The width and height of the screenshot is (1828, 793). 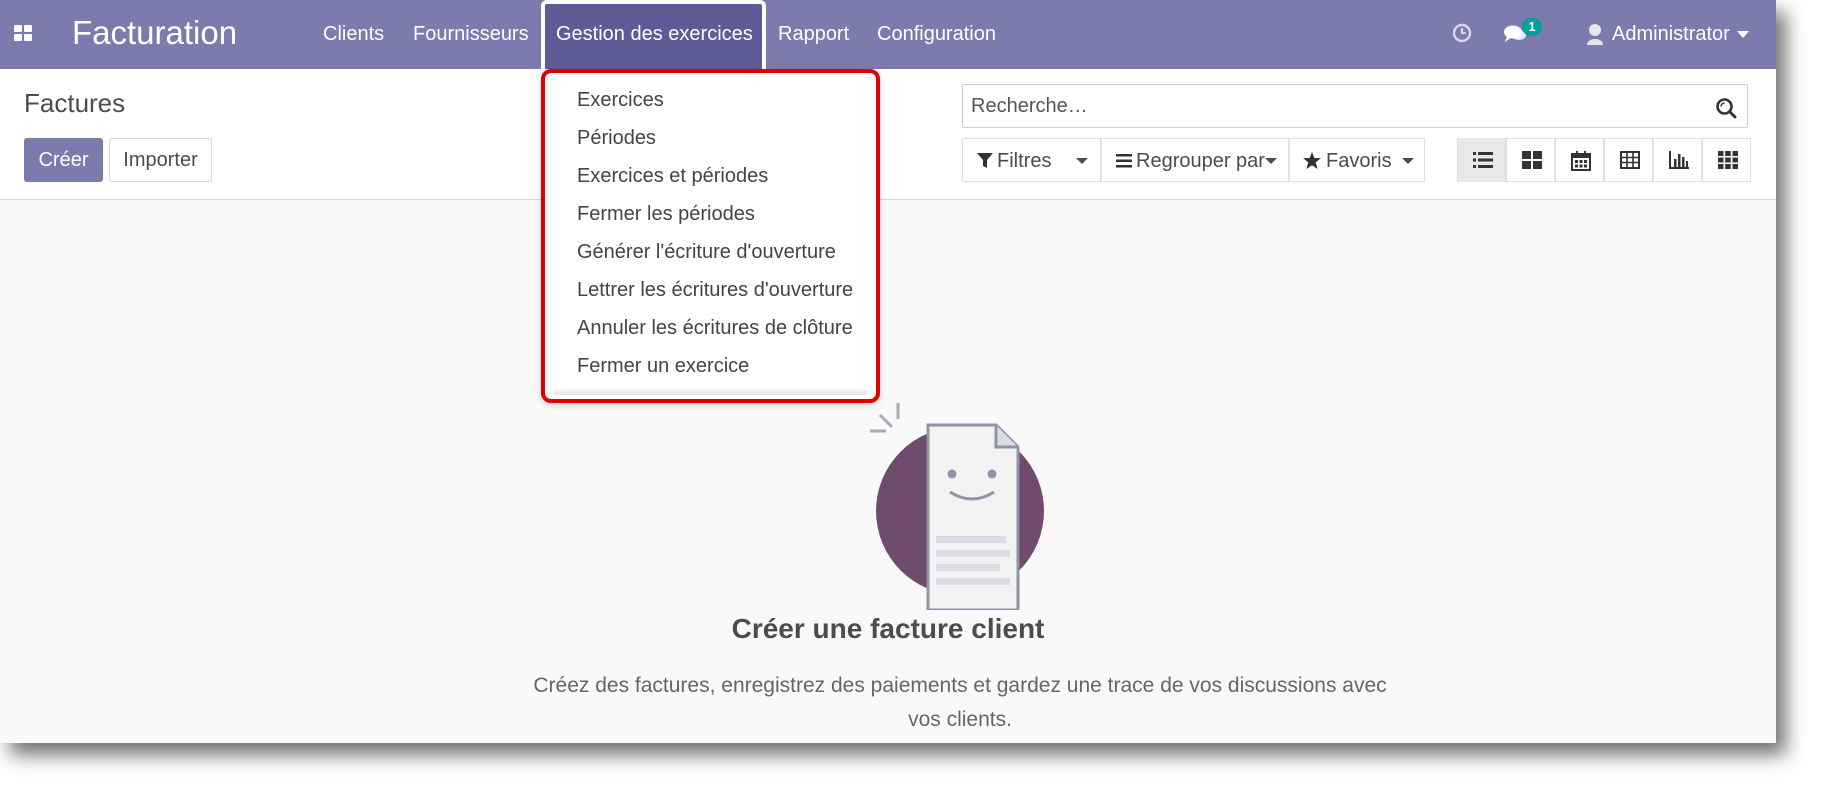 What do you see at coordinates (155, 32) in the screenshot?
I see `app-brand: Facturation` at bounding box center [155, 32].